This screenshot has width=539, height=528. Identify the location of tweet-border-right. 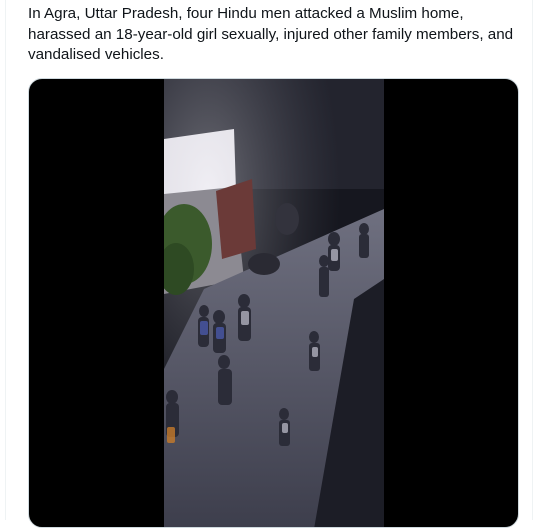
(532, 260).